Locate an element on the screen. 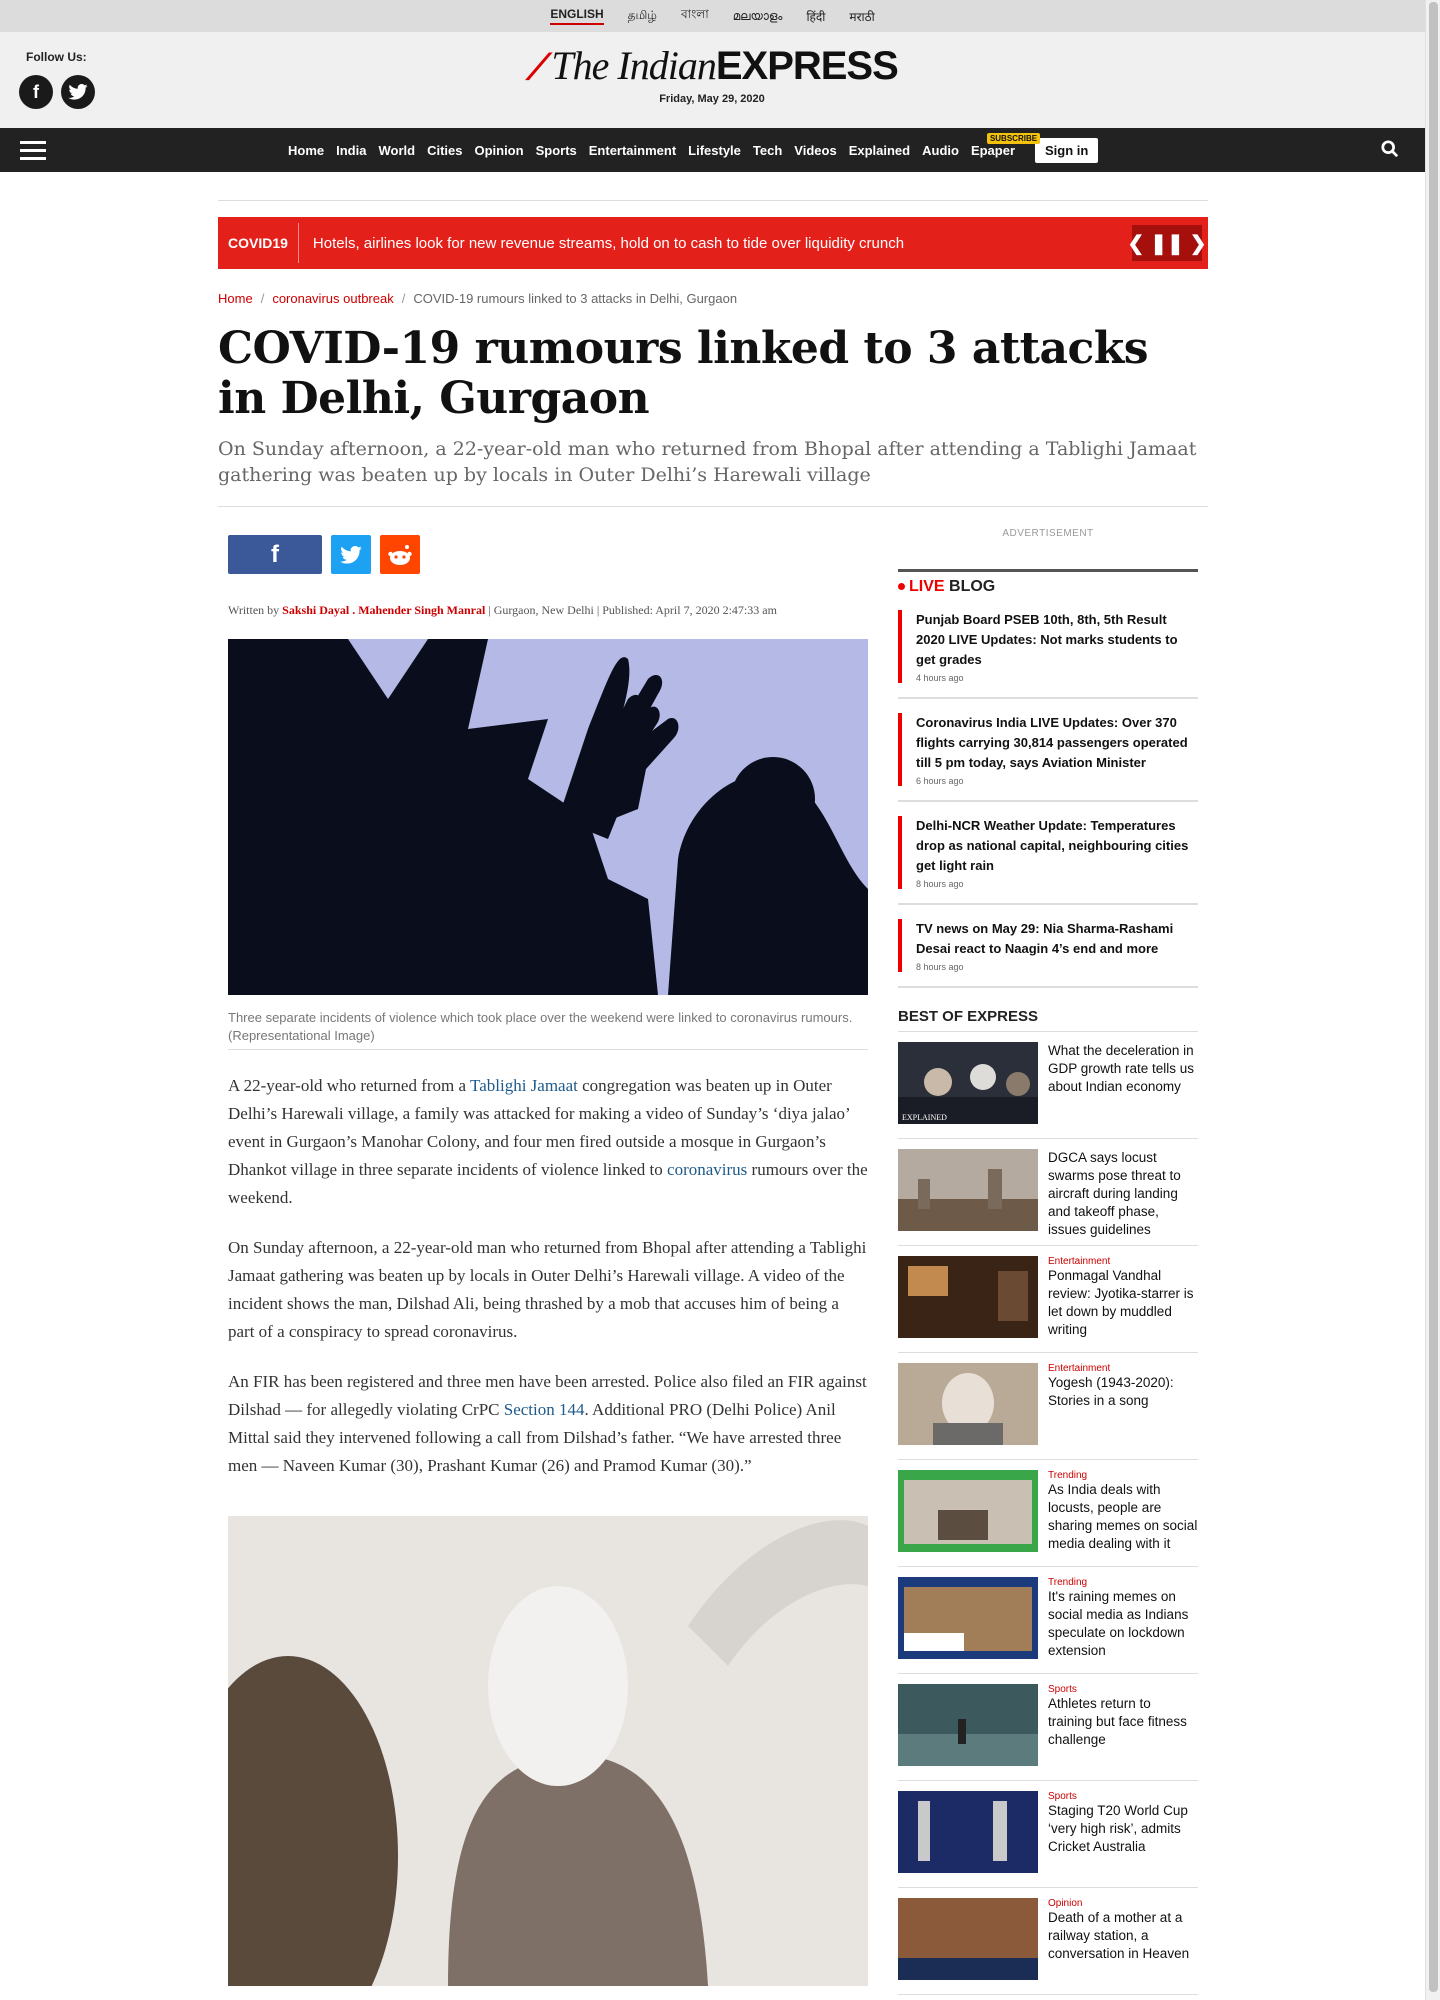 The image size is (1440, 2000). facebook-icon: f is located at coordinates (36, 92).